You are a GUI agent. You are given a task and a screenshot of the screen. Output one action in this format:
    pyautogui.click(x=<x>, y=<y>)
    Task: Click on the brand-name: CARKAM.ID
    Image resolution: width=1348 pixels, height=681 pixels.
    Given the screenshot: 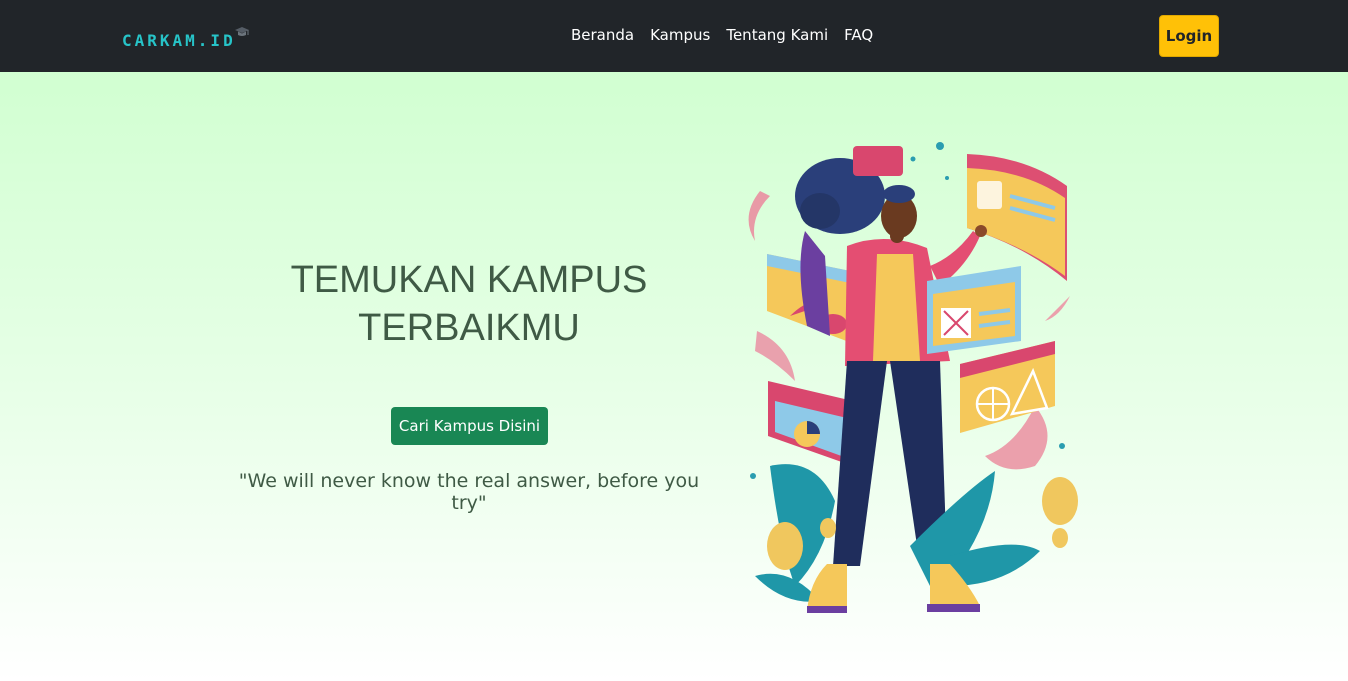 What is the action you would take?
    pyautogui.click(x=179, y=40)
    